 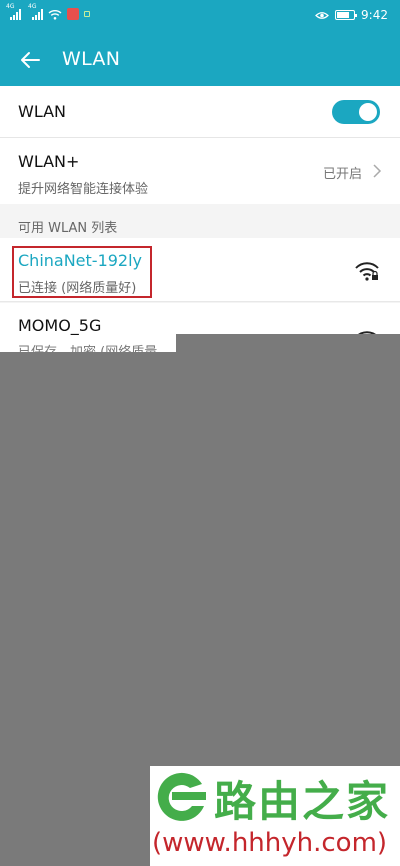 What do you see at coordinates (55, 14) in the screenshot?
I see `wifi-status-icon` at bounding box center [55, 14].